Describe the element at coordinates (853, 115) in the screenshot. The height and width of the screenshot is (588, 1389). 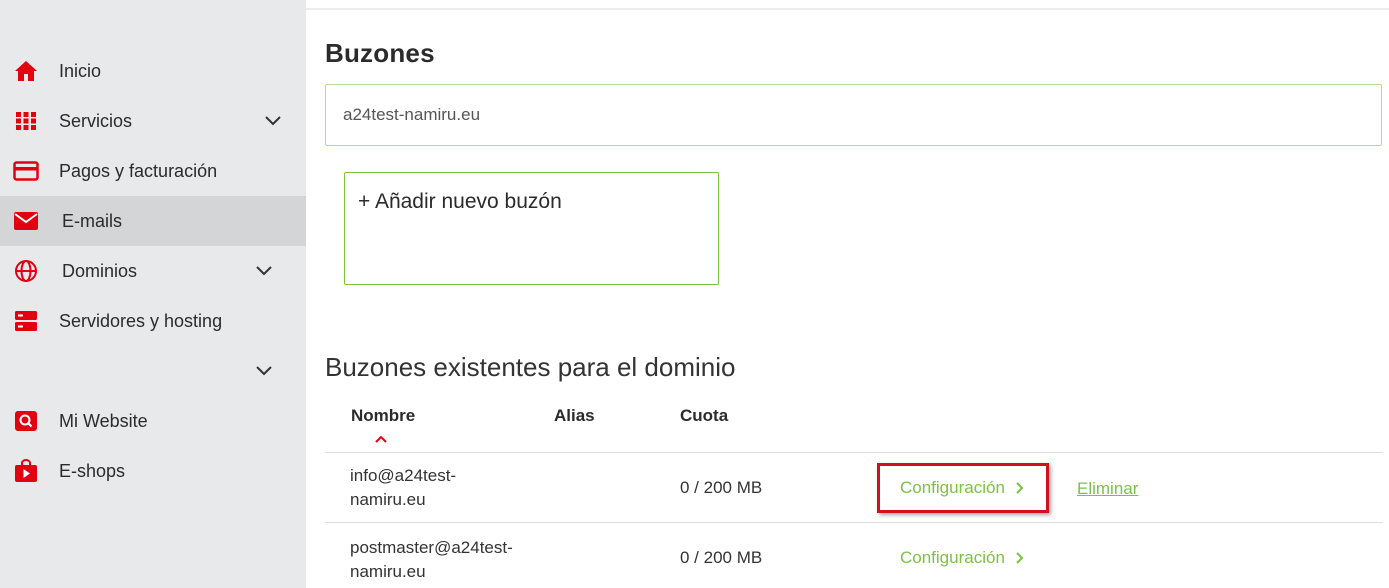
I see `domain-select: a24test-namiru.eu` at that location.